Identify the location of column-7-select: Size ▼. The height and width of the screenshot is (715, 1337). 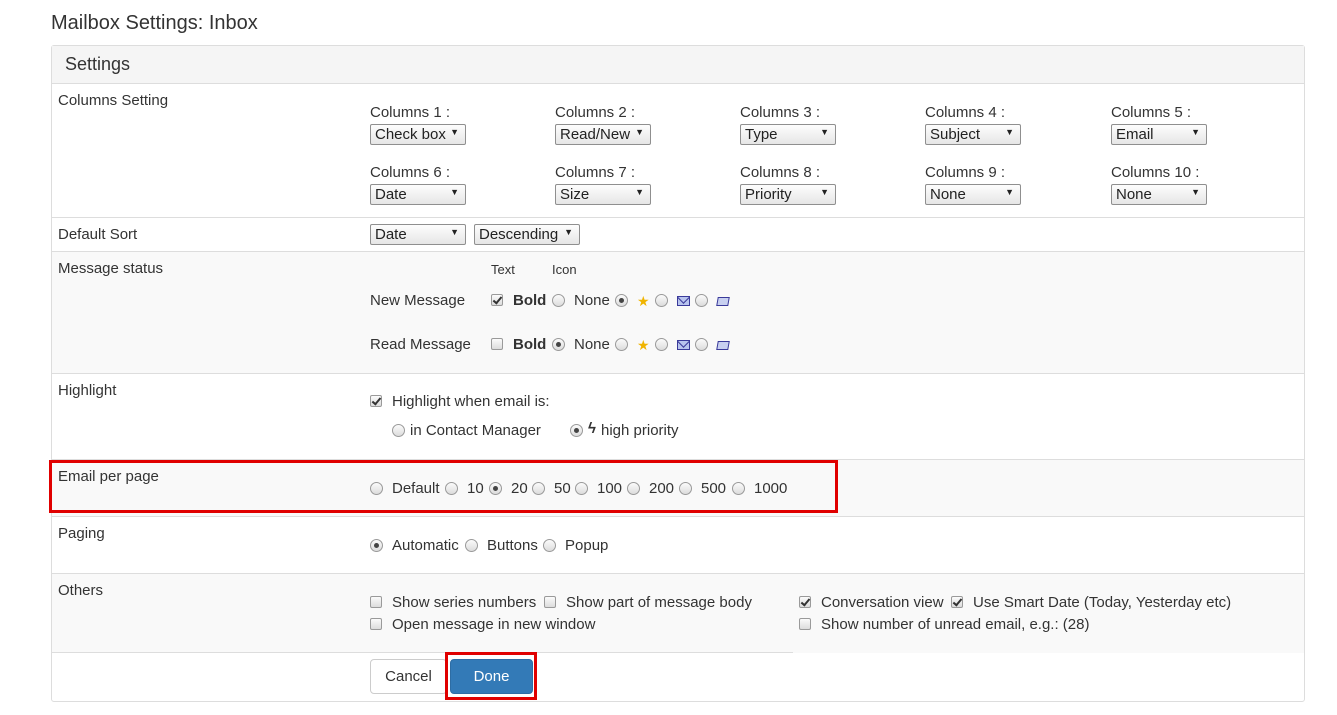
(603, 194).